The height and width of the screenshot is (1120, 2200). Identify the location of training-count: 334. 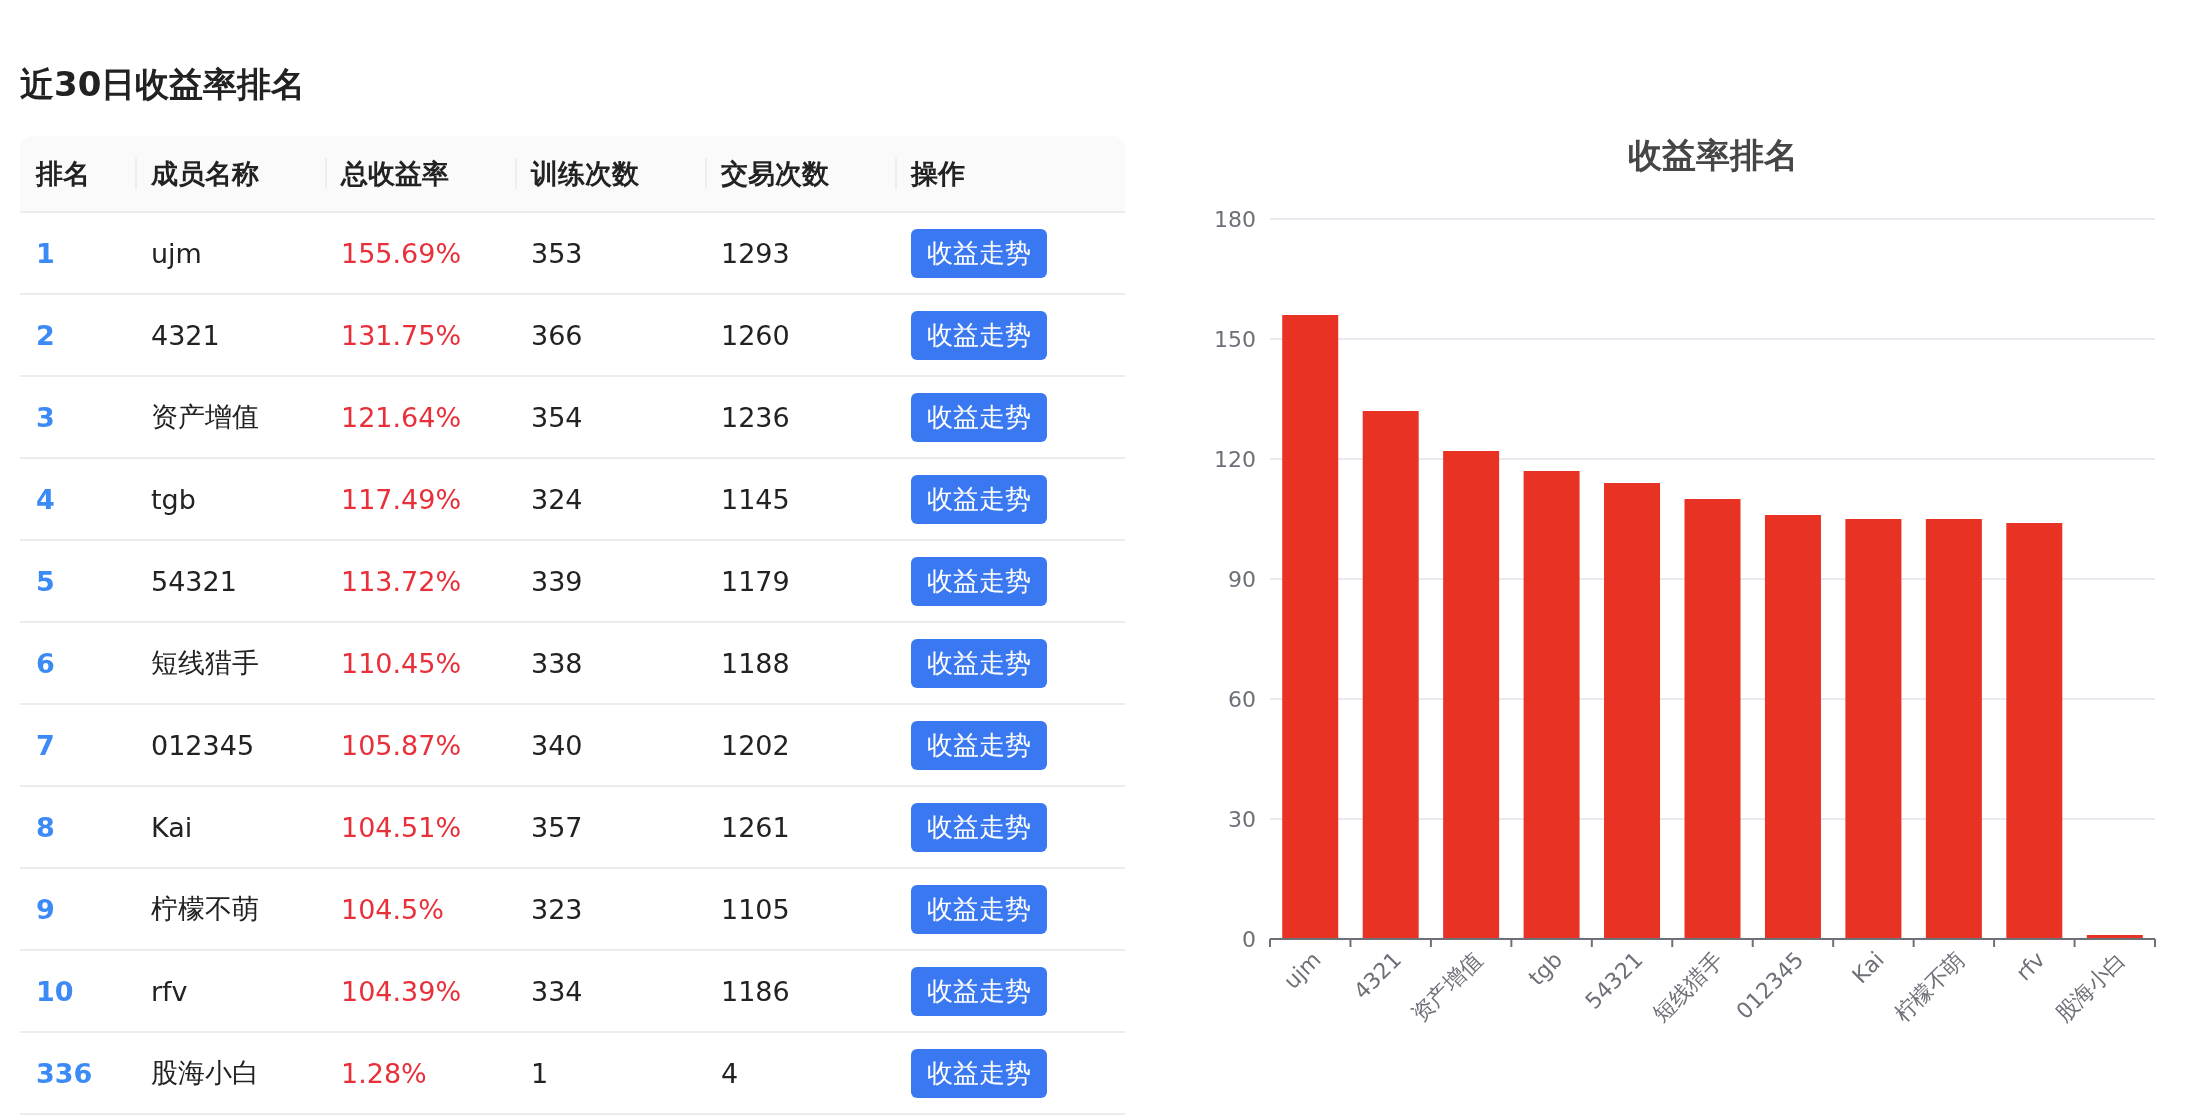
(557, 991).